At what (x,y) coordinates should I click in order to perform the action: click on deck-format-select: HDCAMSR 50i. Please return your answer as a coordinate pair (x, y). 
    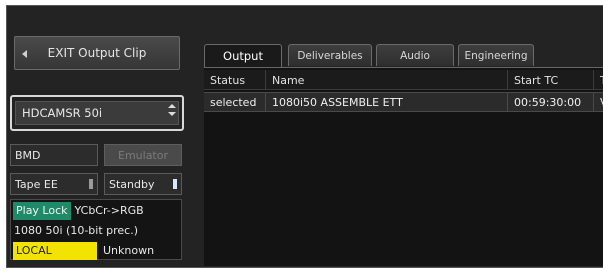
    Looking at the image, I should click on (97, 113).